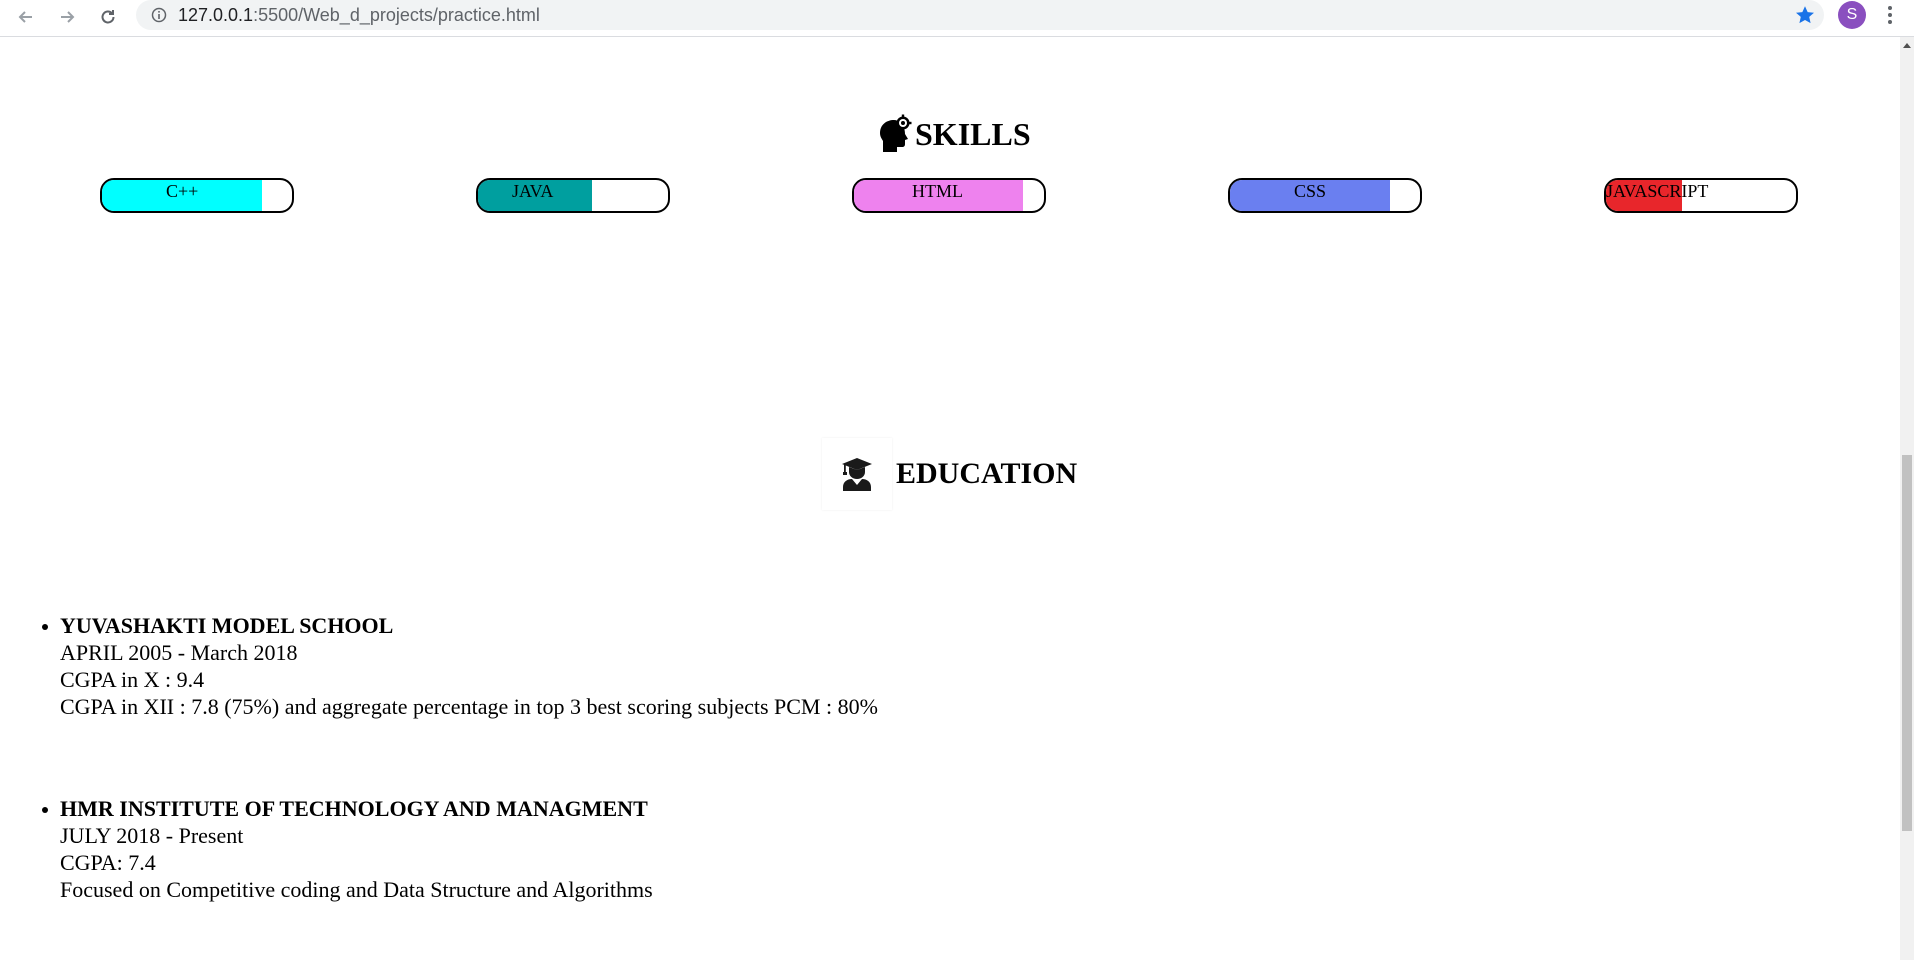 This screenshot has height=960, width=1914. I want to click on forward-arrow-icon, so click(68, 17).